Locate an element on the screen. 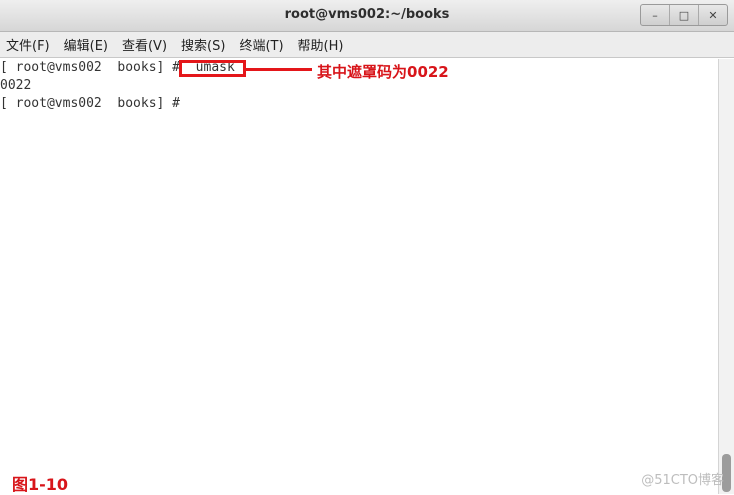 This screenshot has width=734, height=495. window-titlebar: root@vms002:~/books – □ ✕ is located at coordinates (367, 16).